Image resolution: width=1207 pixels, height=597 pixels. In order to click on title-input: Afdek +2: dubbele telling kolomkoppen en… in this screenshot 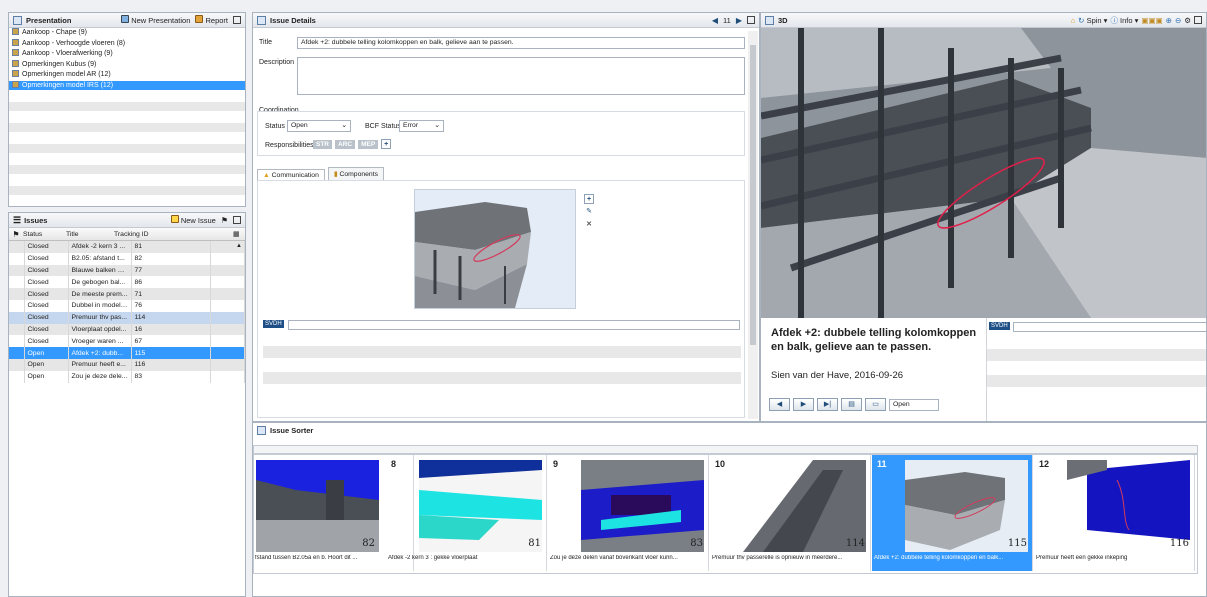, I will do `click(521, 43)`.